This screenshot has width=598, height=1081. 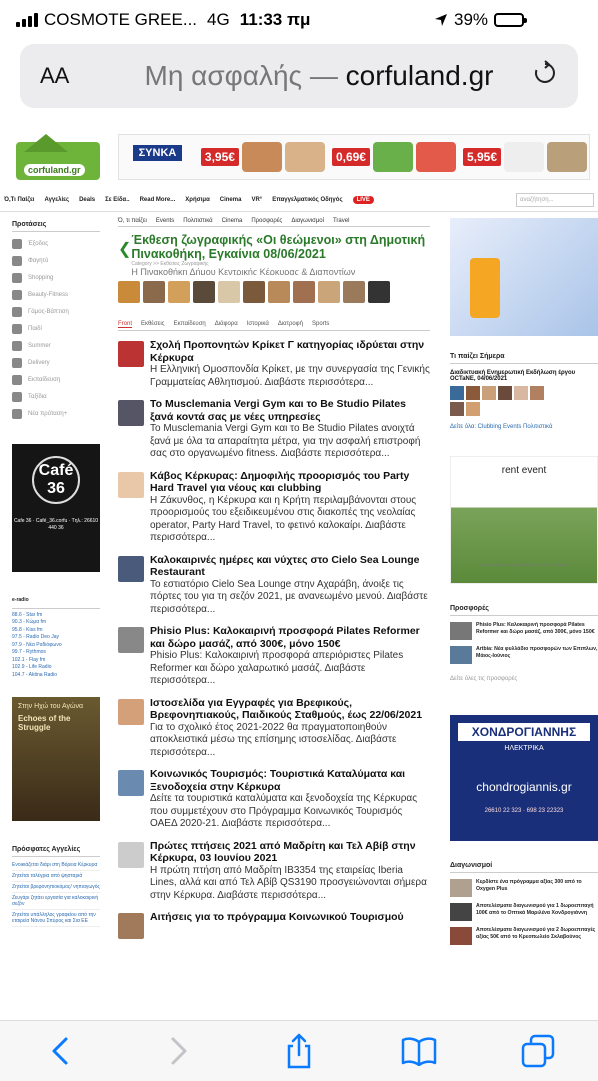 I want to click on bookmarks-icon, so click(x=419, y=1051).